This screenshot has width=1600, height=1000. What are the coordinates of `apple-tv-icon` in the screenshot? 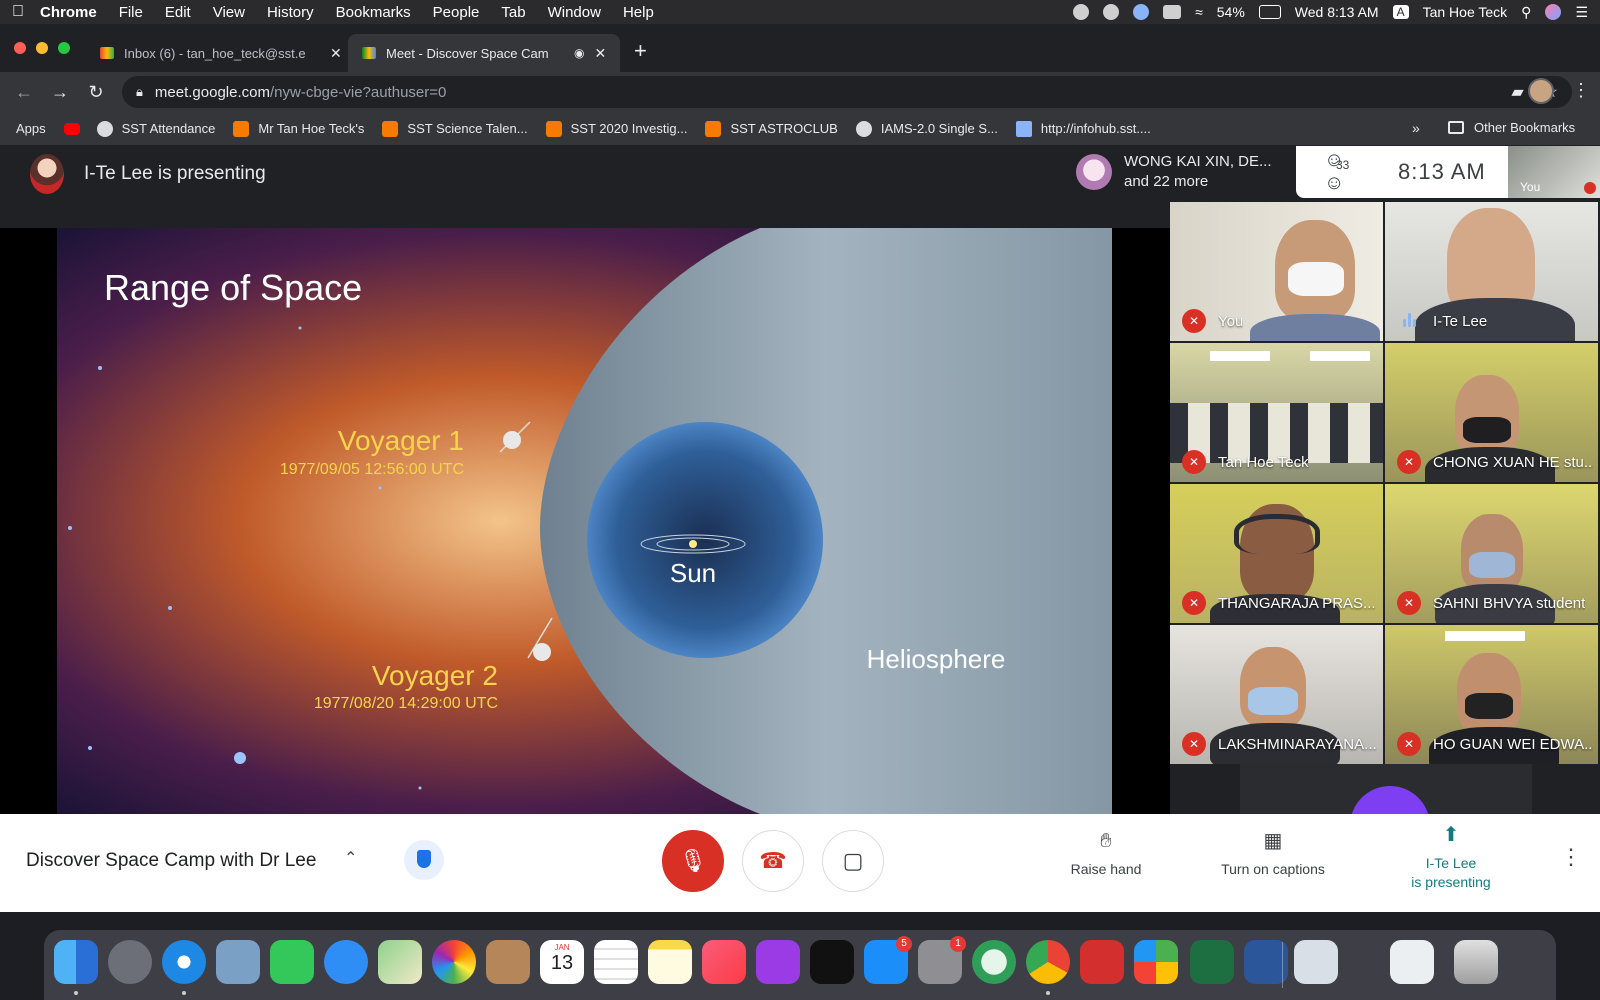 It's located at (832, 962).